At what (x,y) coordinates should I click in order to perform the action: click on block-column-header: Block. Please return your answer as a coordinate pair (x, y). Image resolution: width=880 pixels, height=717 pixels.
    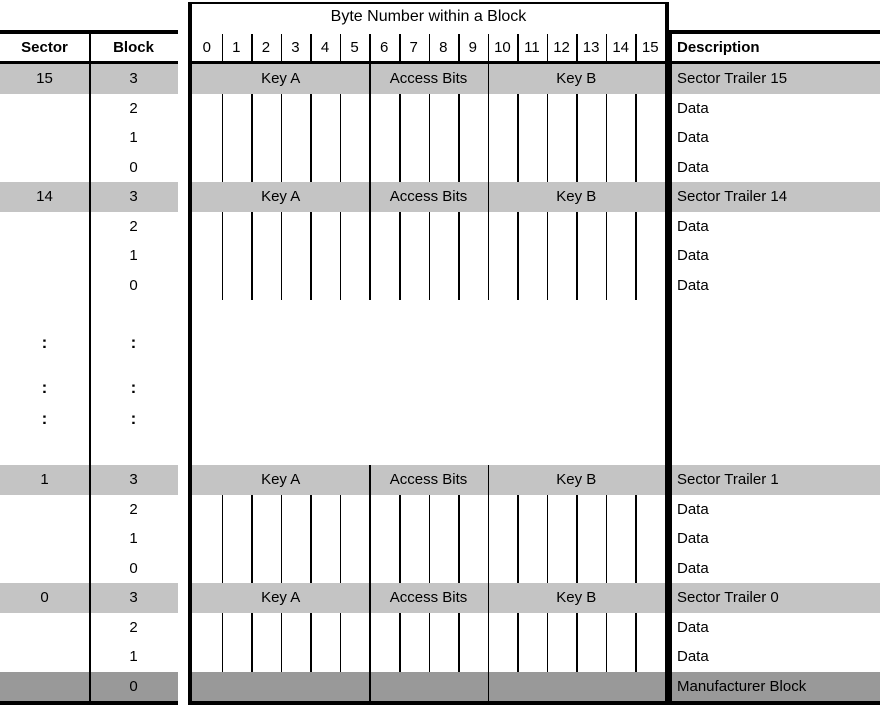
    Looking at the image, I should click on (133, 47).